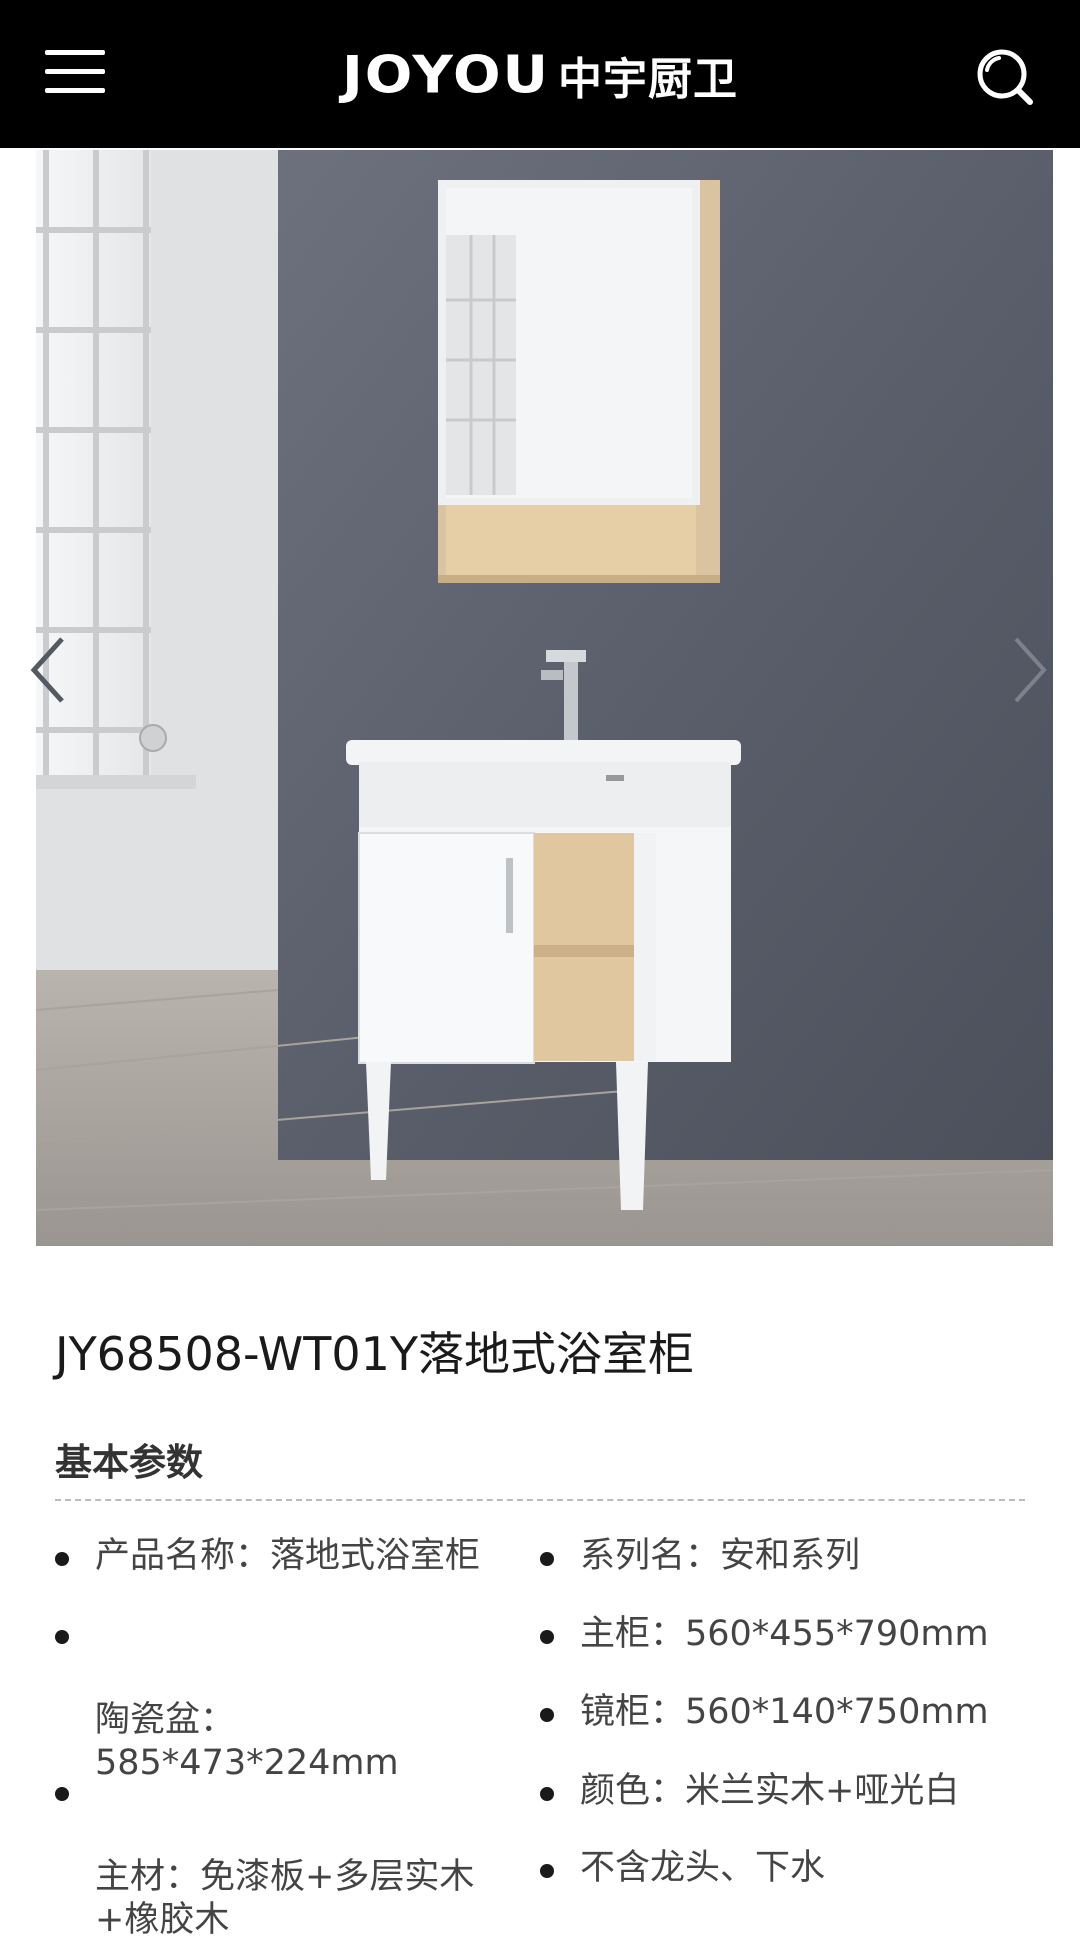 The height and width of the screenshot is (1952, 1080). I want to click on product-title: JY68508-WT01Y落地式浴室柜, so click(374, 1354).